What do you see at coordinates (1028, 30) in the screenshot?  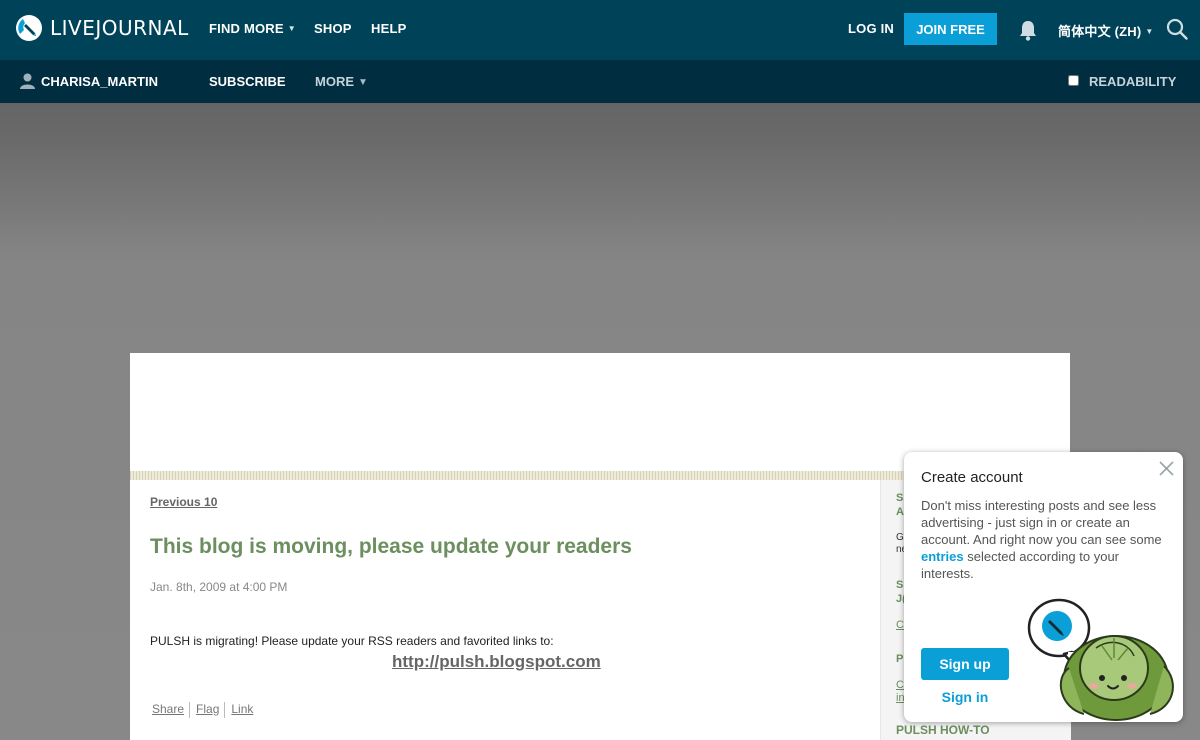 I see `notification-bell-icon` at bounding box center [1028, 30].